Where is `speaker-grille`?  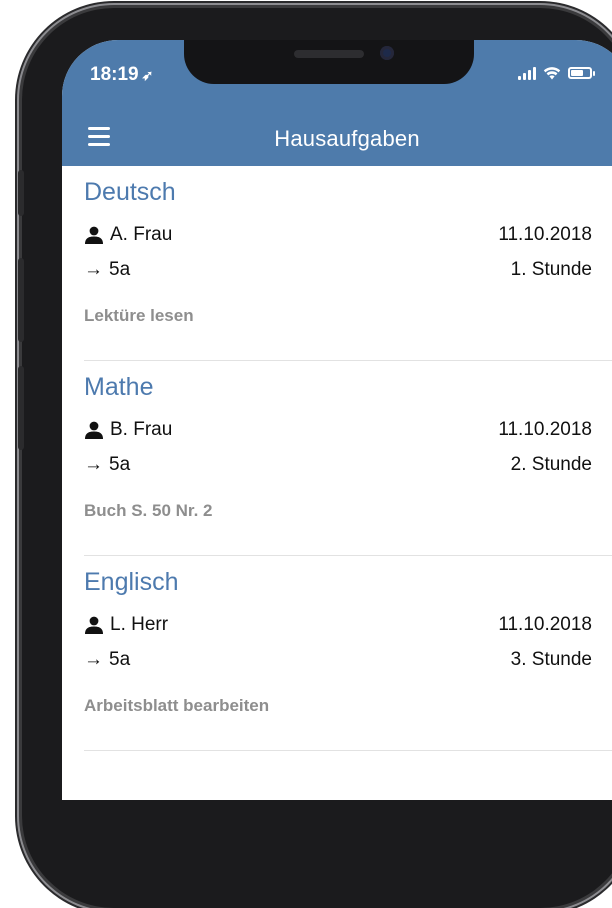 speaker-grille is located at coordinates (329, 54).